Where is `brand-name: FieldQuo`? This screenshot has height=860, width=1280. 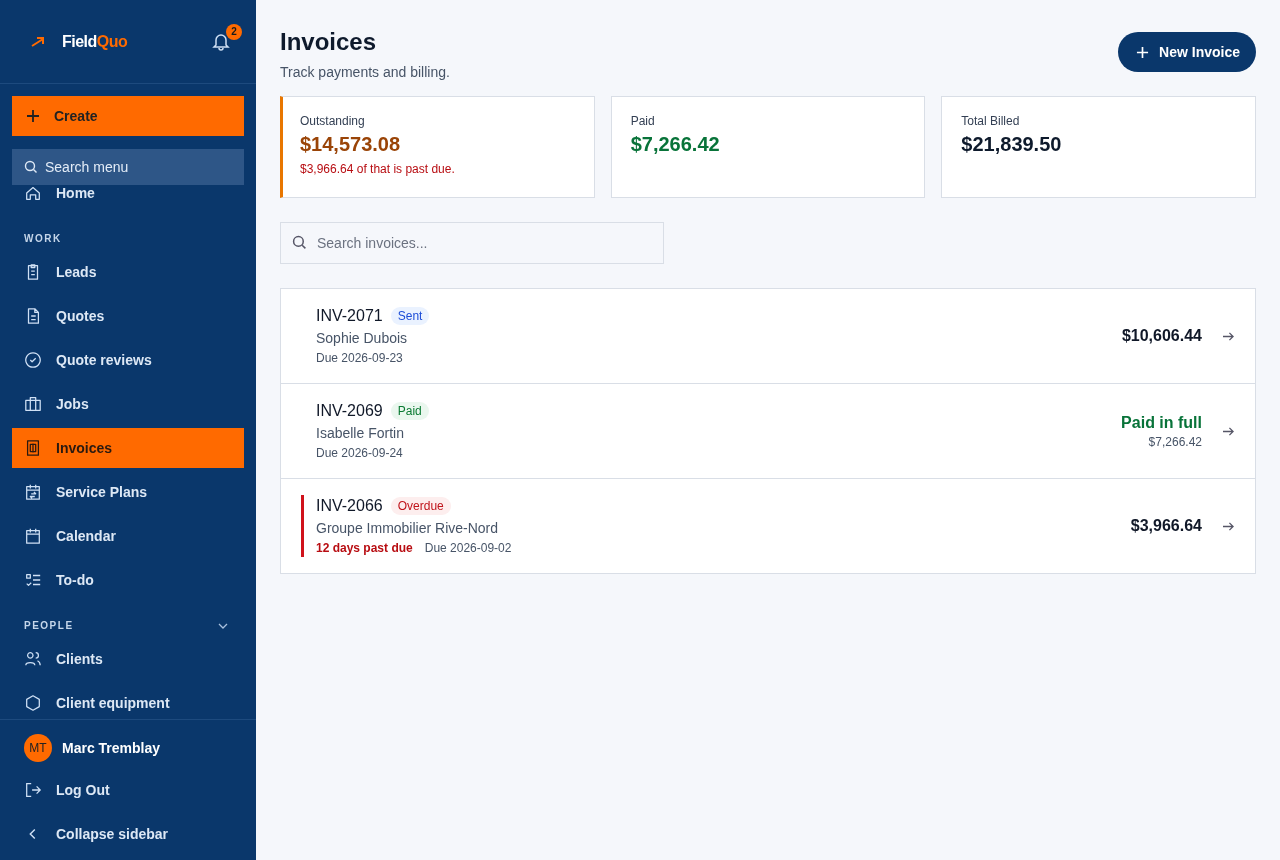
brand-name: FieldQuo is located at coordinates (95, 41).